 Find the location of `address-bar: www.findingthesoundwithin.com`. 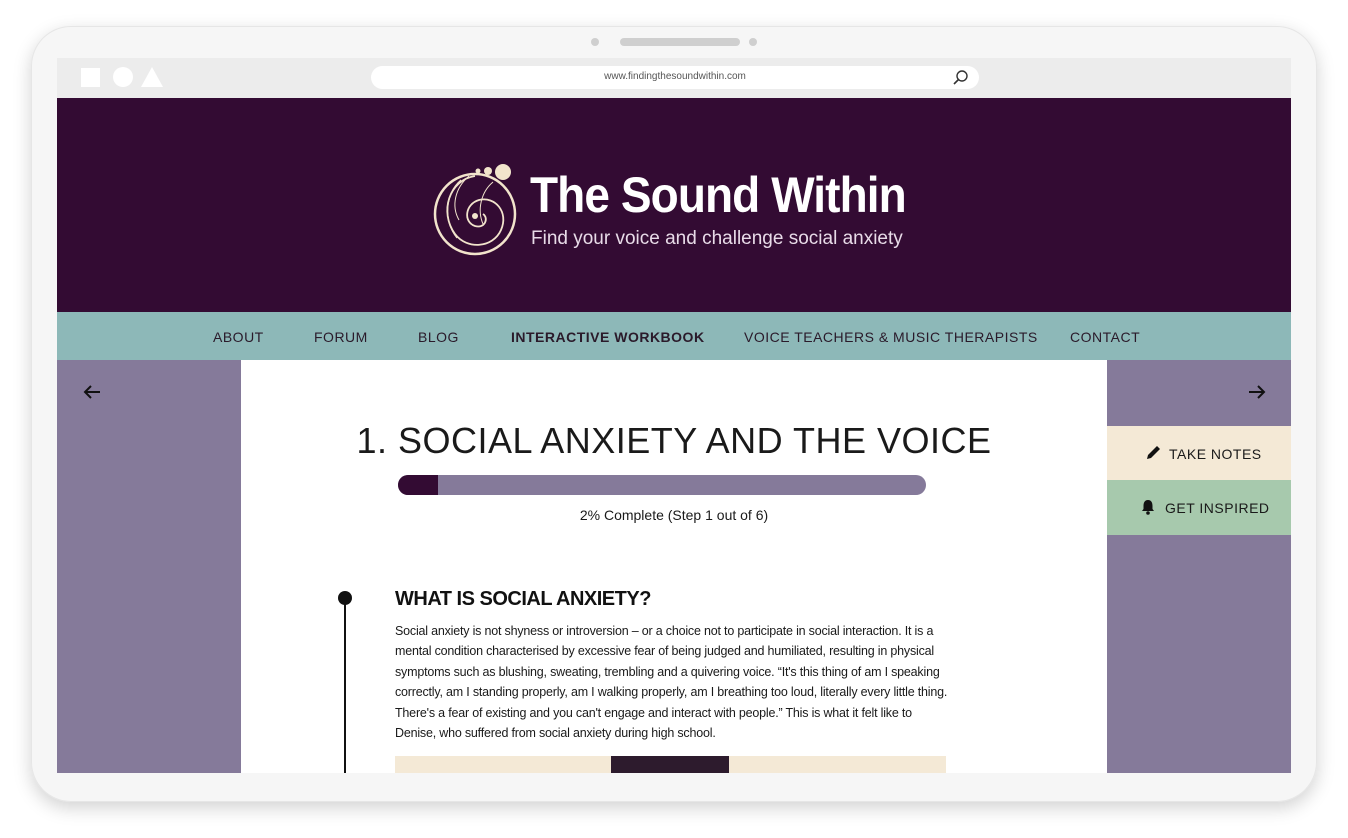

address-bar: www.findingthesoundwithin.com is located at coordinates (675, 77).